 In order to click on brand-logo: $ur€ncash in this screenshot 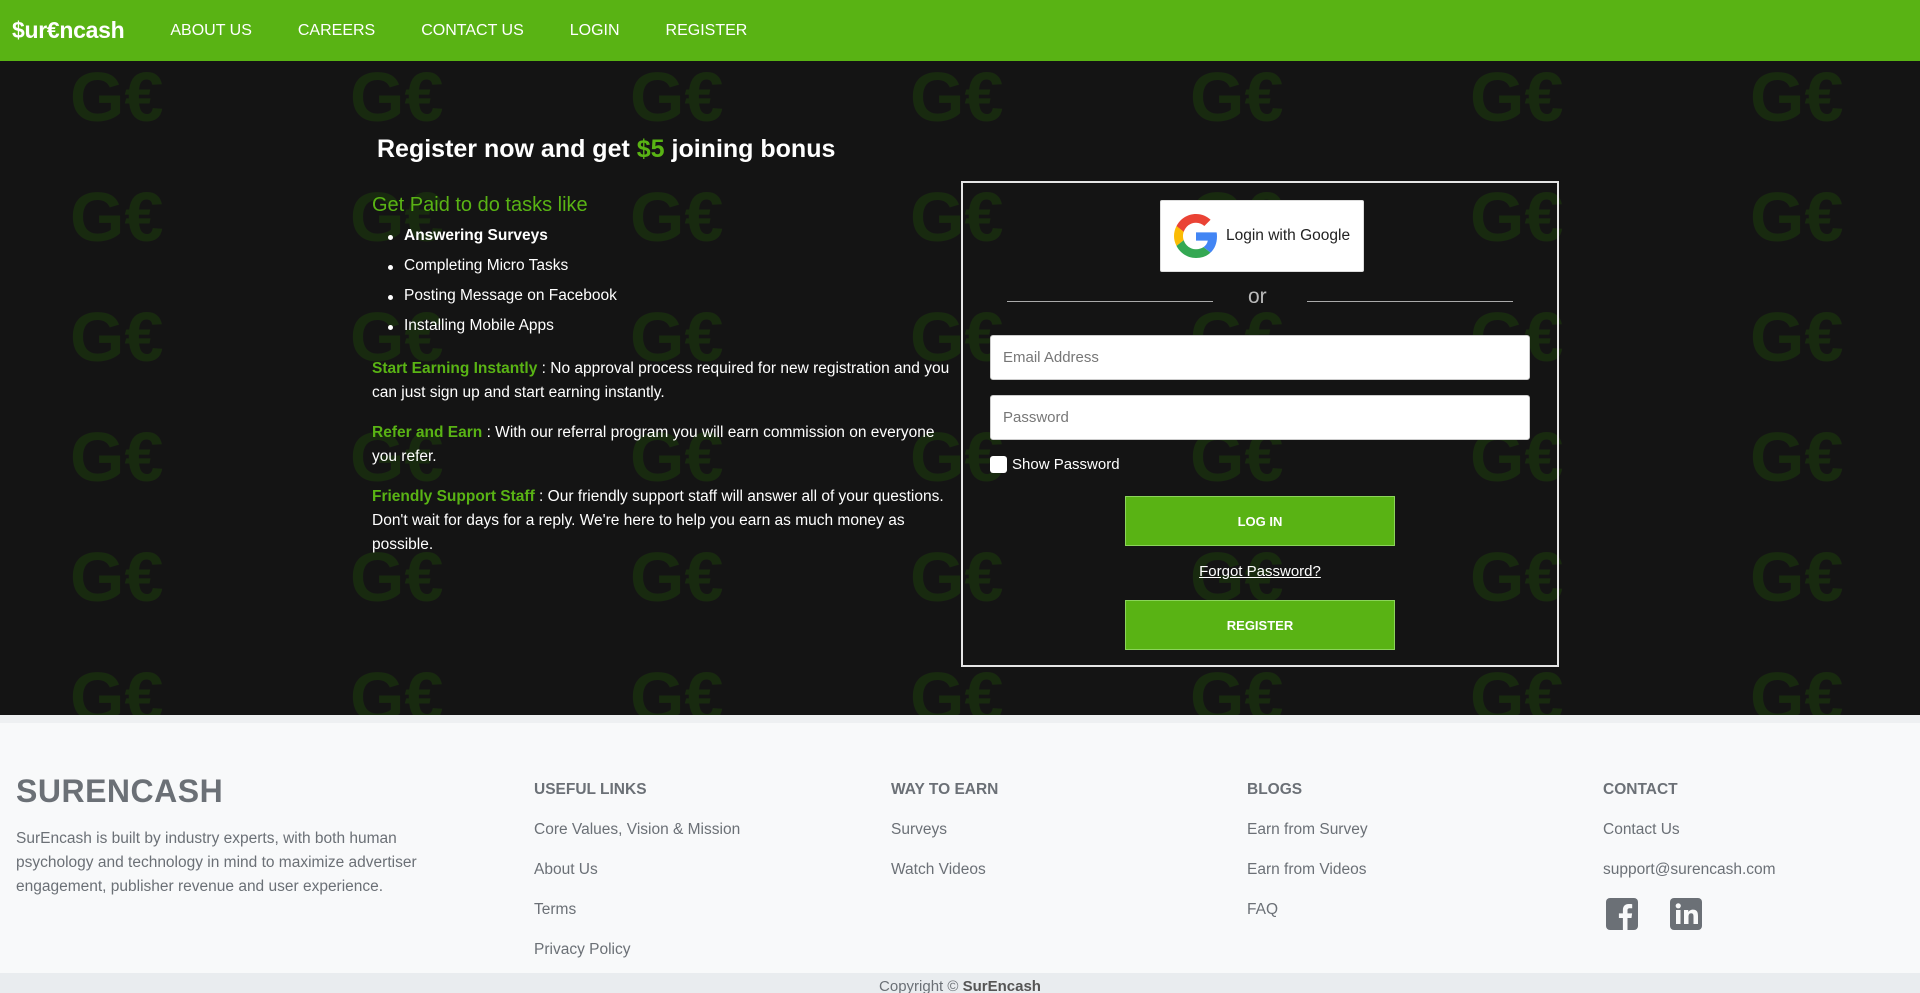, I will do `click(68, 30)`.